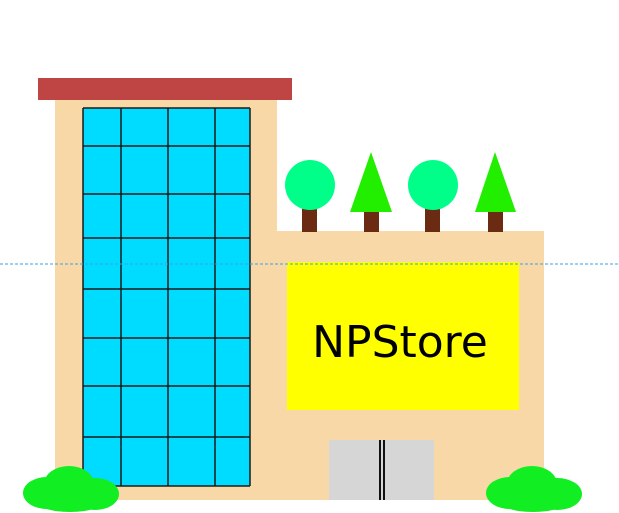 The height and width of the screenshot is (513, 619). What do you see at coordinates (400, 342) in the screenshot?
I see `store-name-label: NPStore` at bounding box center [400, 342].